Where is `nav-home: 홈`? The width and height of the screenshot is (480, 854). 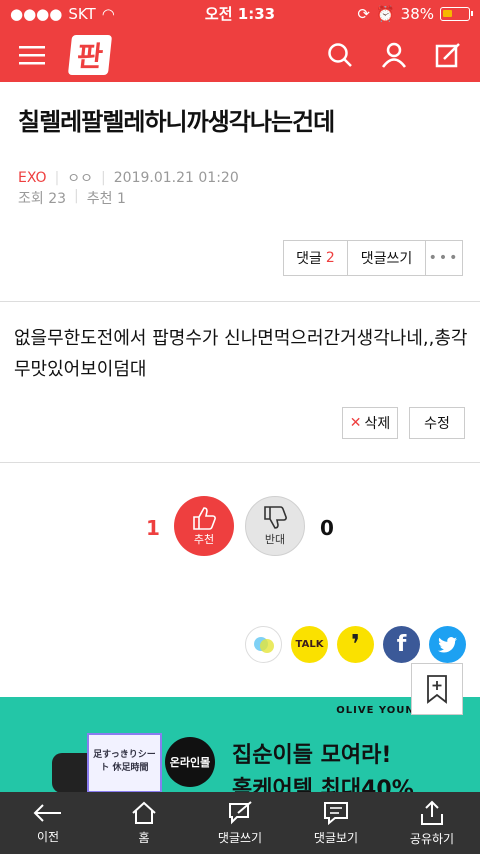
nav-home: 홈 is located at coordinates (144, 823).